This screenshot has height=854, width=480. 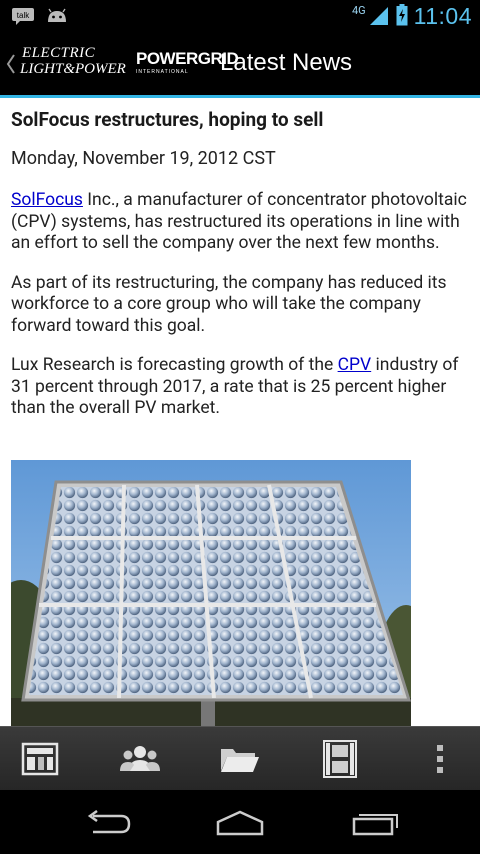 What do you see at coordinates (340, 759) in the screenshot?
I see `film-icon` at bounding box center [340, 759].